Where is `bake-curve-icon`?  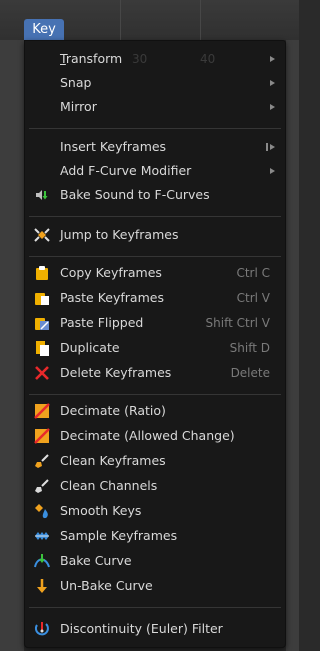 bake-curve-icon is located at coordinates (42, 561).